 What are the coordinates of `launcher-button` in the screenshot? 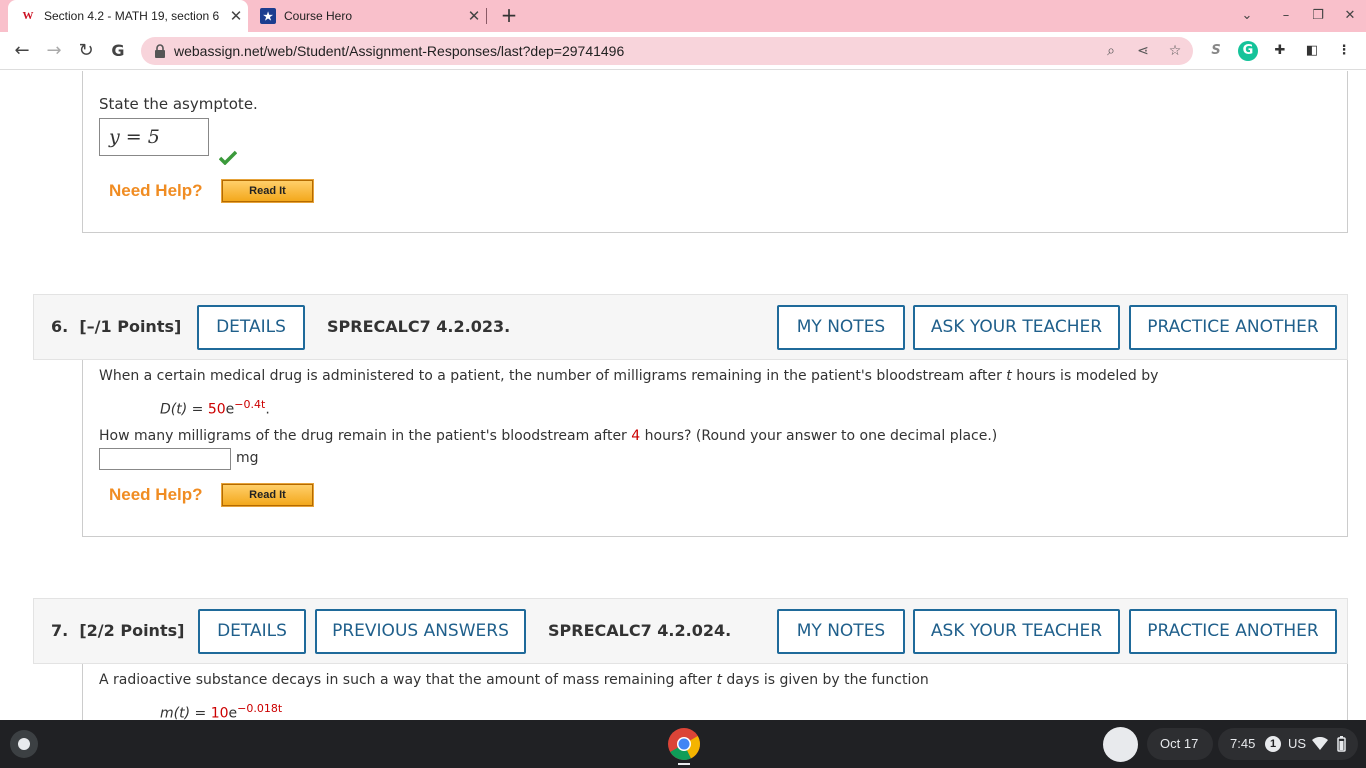 It's located at (24, 744).